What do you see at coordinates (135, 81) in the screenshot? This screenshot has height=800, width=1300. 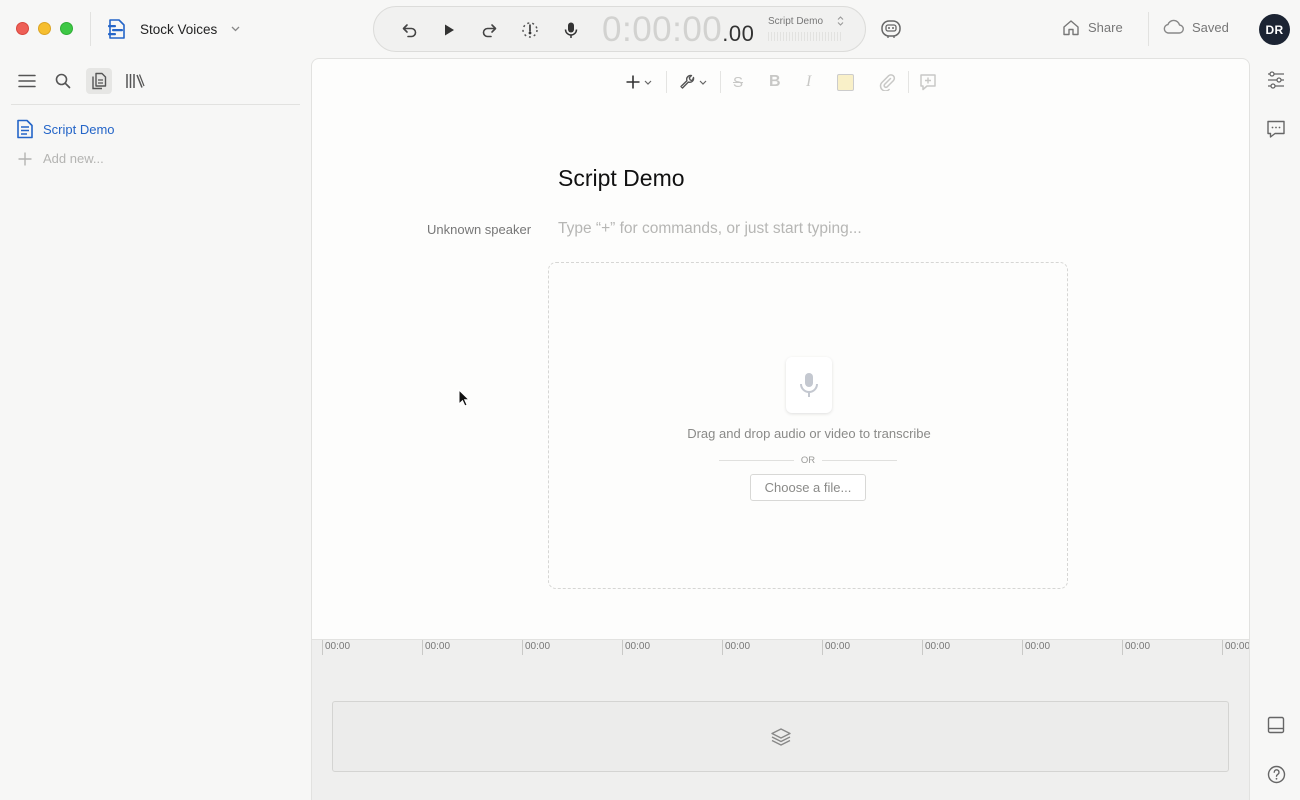 I see `library-icon` at bounding box center [135, 81].